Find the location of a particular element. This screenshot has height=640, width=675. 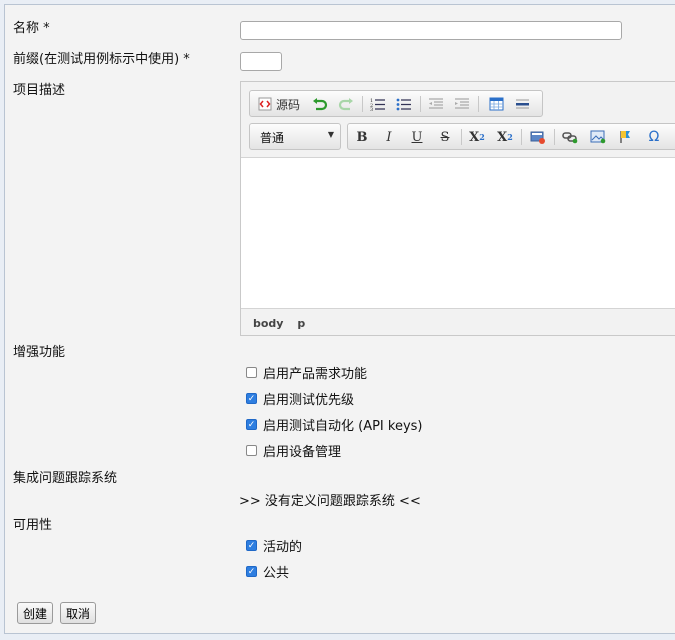

subscript-mark: 2 is located at coordinates (482, 137).